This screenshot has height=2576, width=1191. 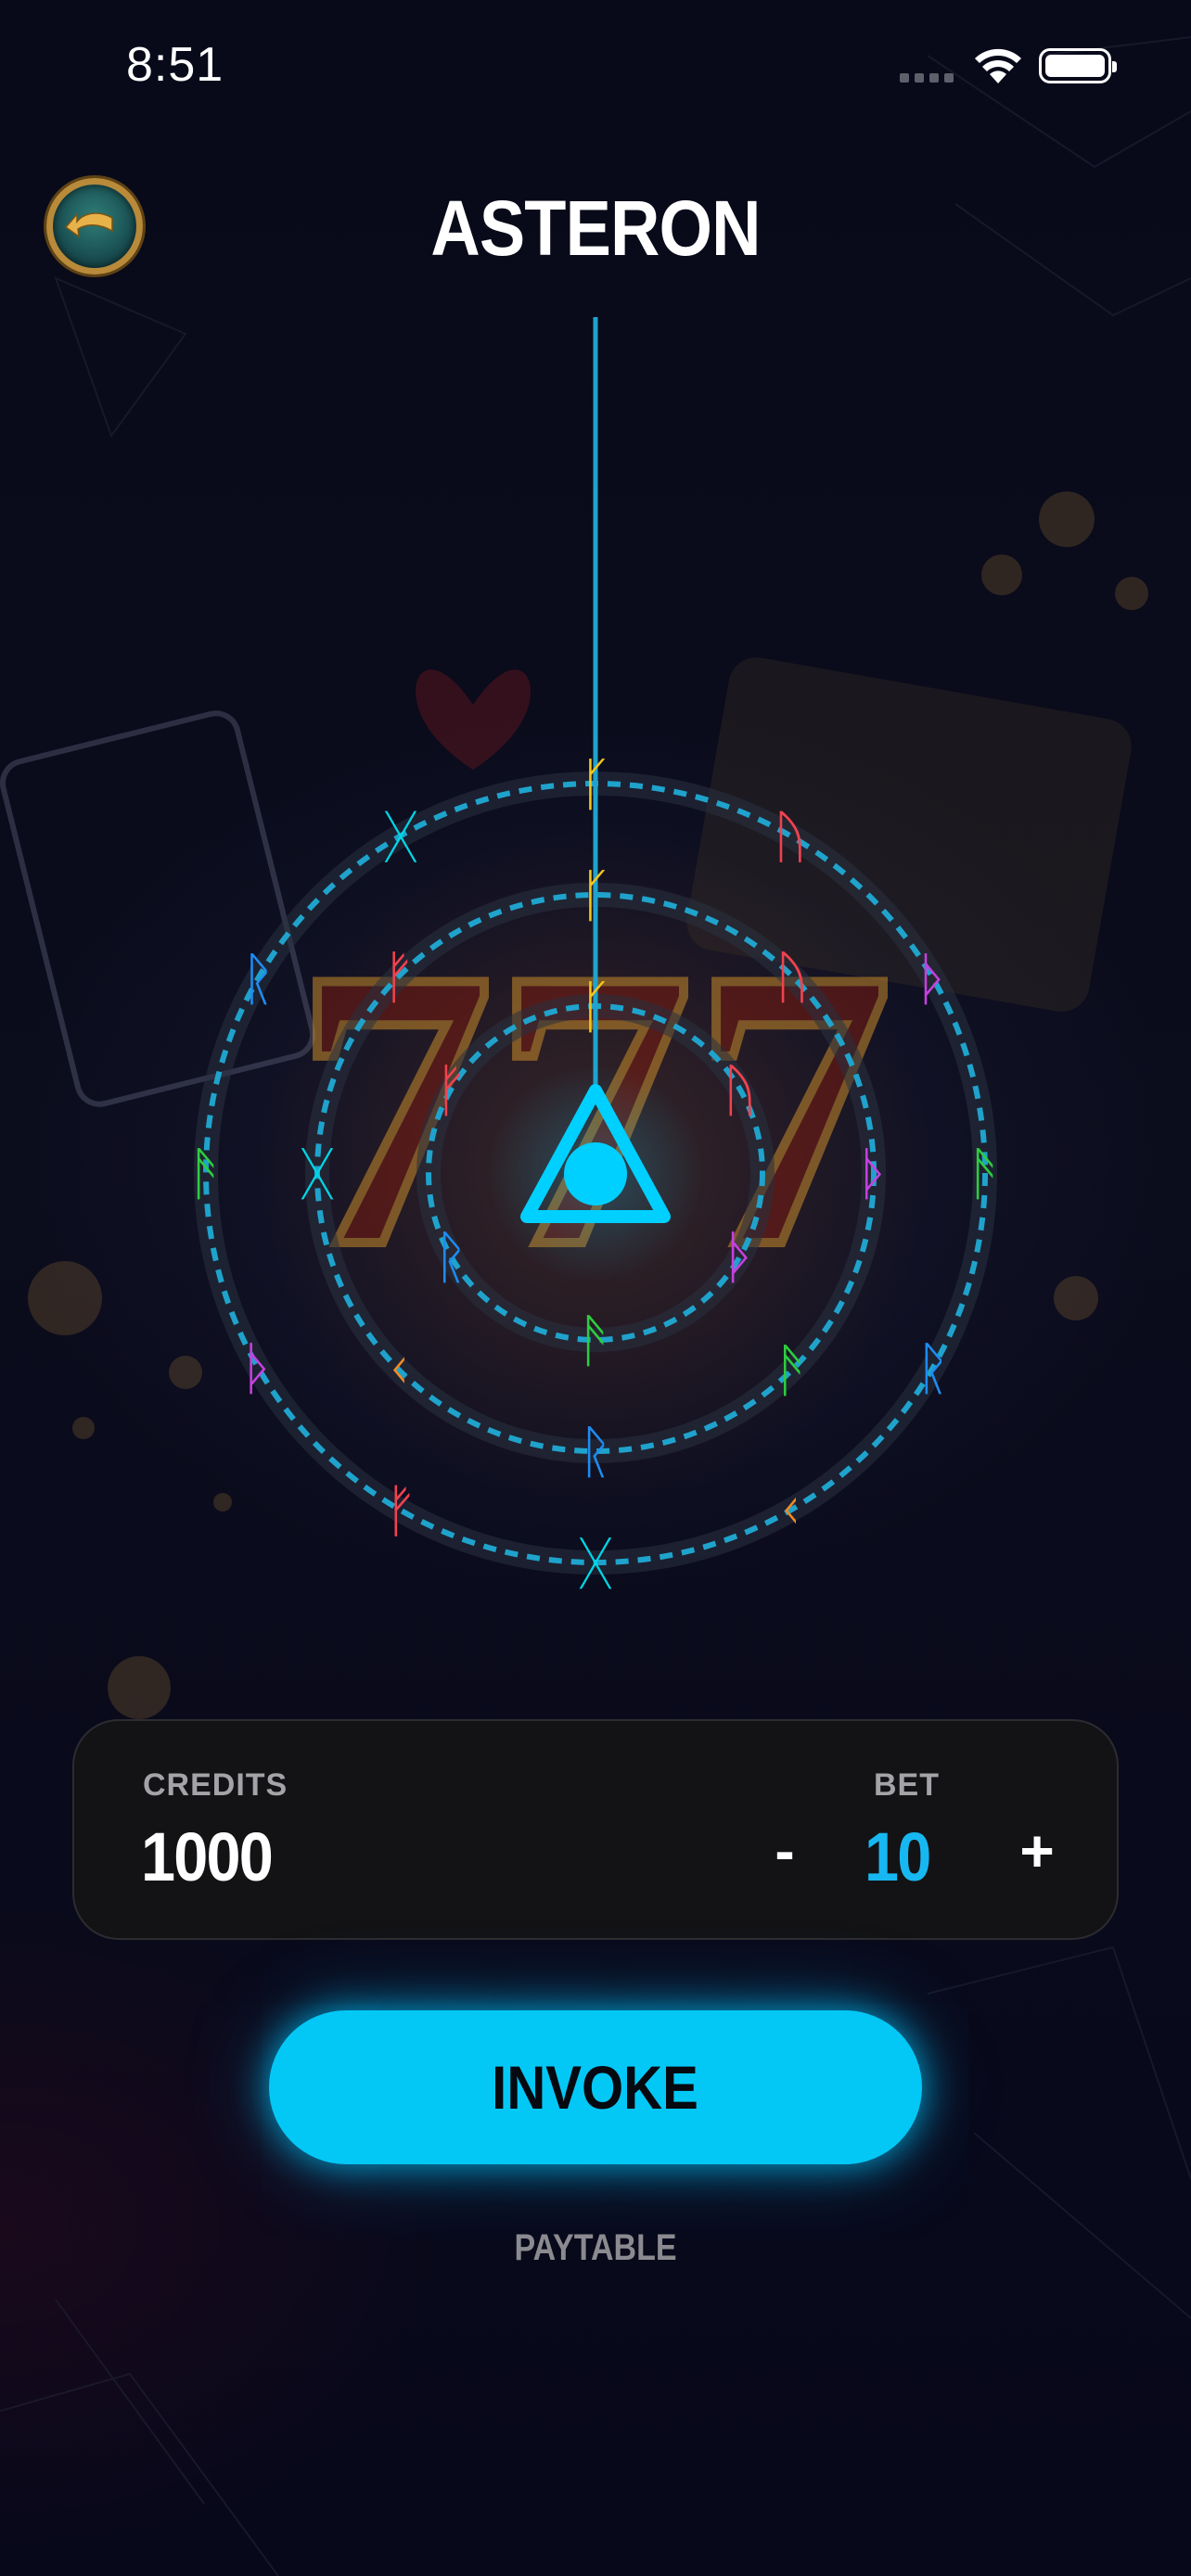 I want to click on bet-increase-button: +, so click(x=1037, y=1851).